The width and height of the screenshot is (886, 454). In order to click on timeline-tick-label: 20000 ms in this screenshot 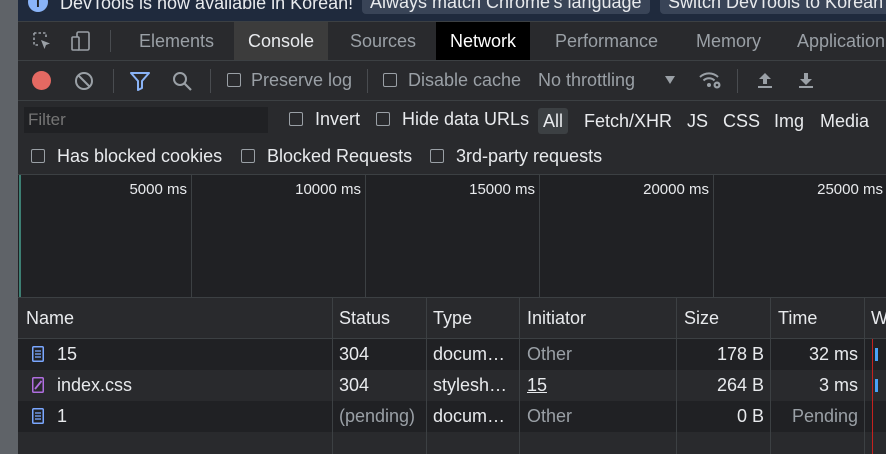, I will do `click(676, 189)`.